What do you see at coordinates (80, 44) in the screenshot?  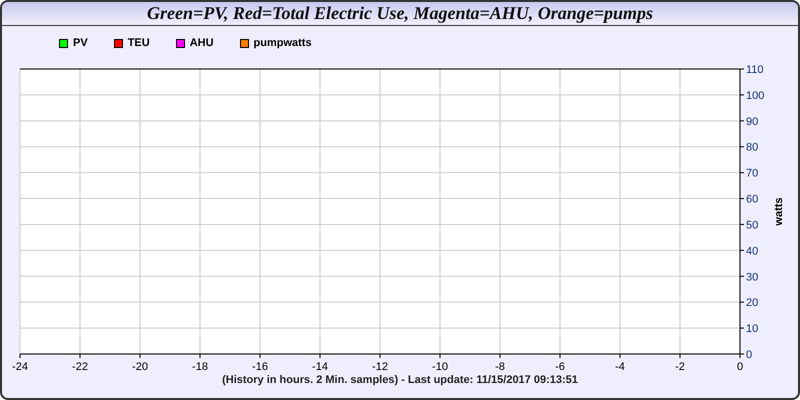 I see `legend-label: PV` at bounding box center [80, 44].